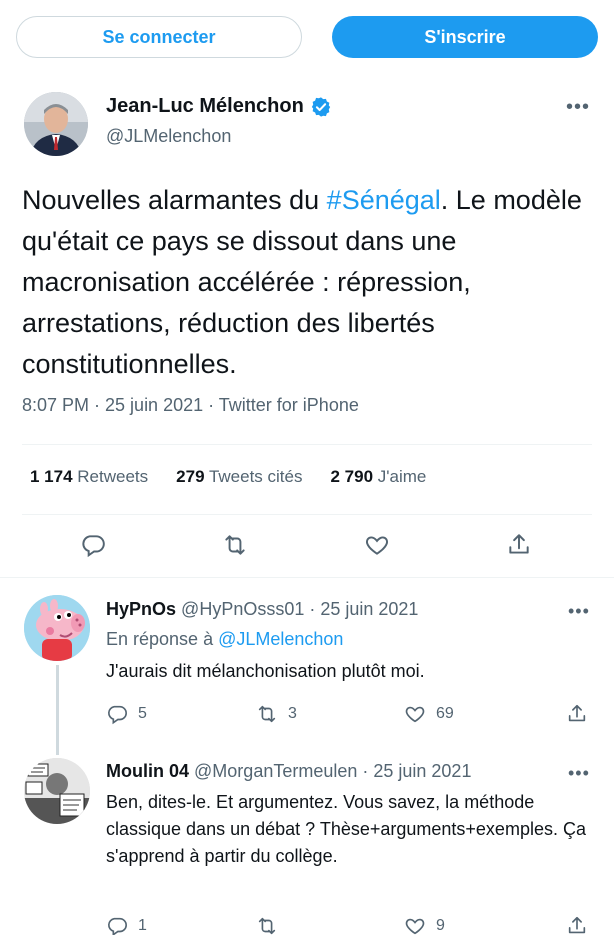  I want to click on author-handle: @JLMelenchon, so click(168, 136).